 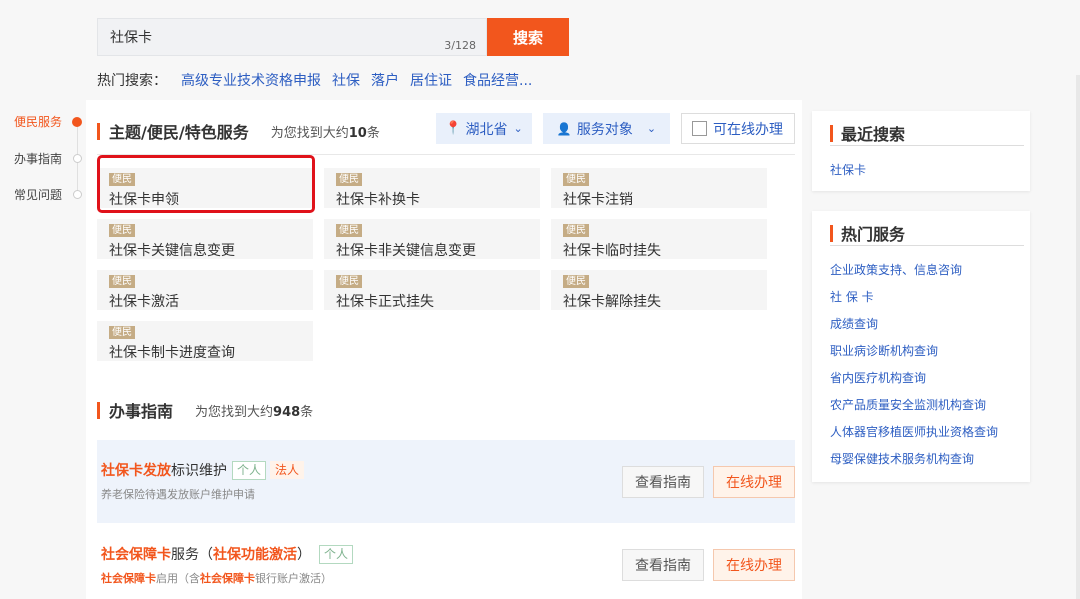 I want to click on popular-service-link: 职业病诊断机构查询, so click(x=884, y=350).